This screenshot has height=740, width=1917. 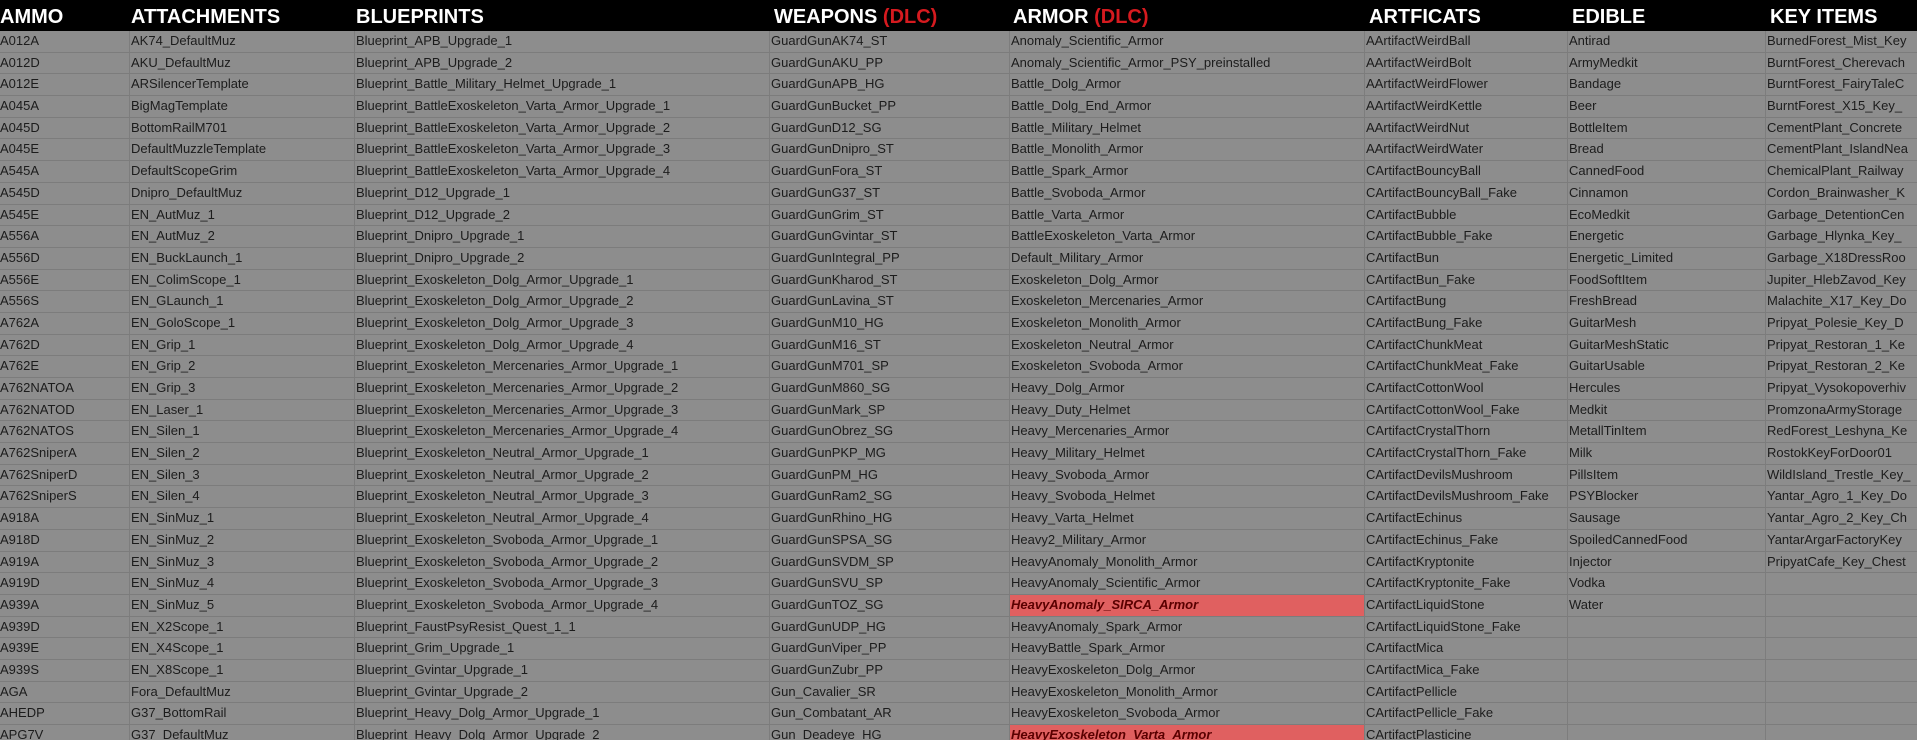 What do you see at coordinates (242, 714) in the screenshot?
I see `attachment-cell: G37_BottomRail` at bounding box center [242, 714].